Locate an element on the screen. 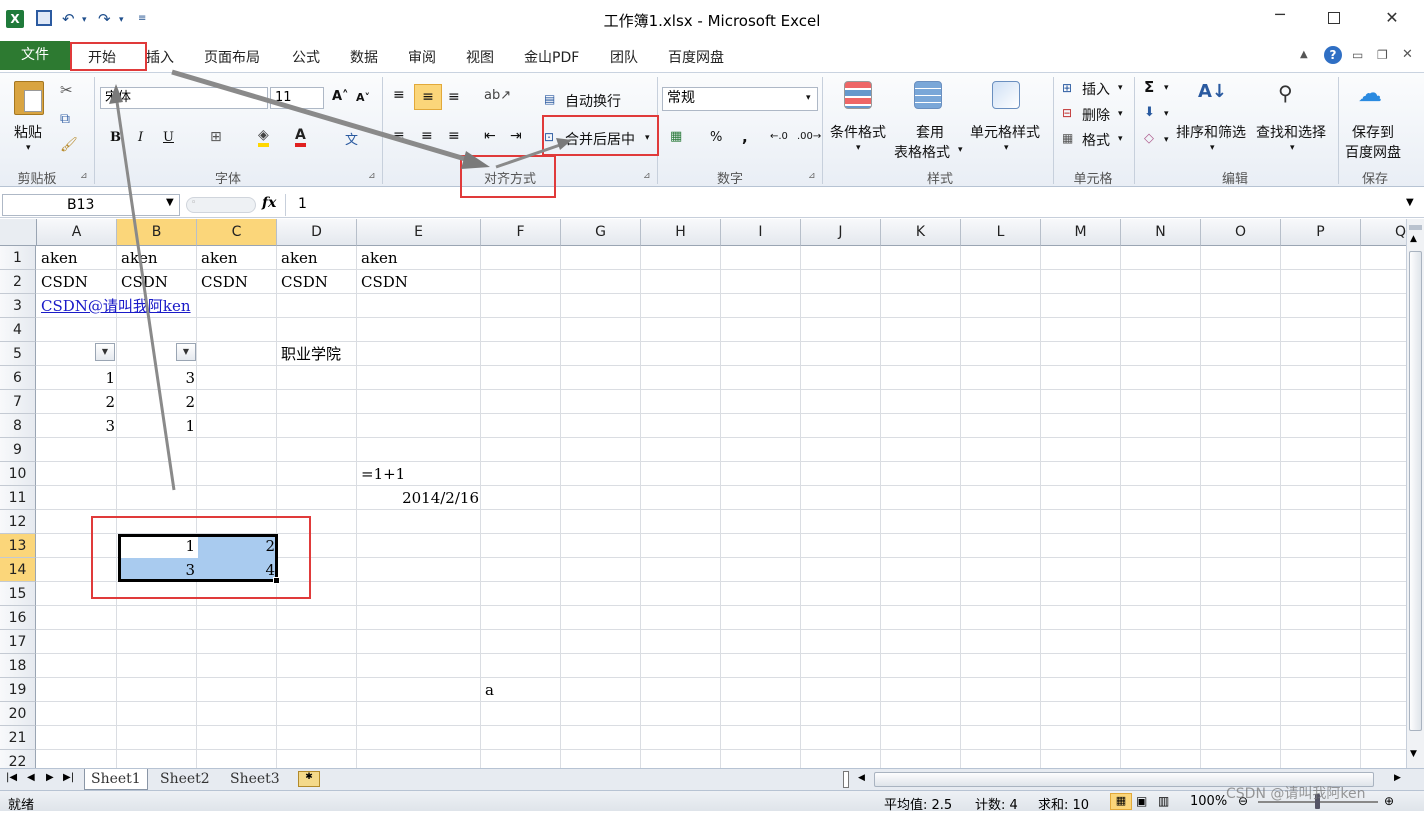  maximize-icon is located at coordinates (1334, 19).